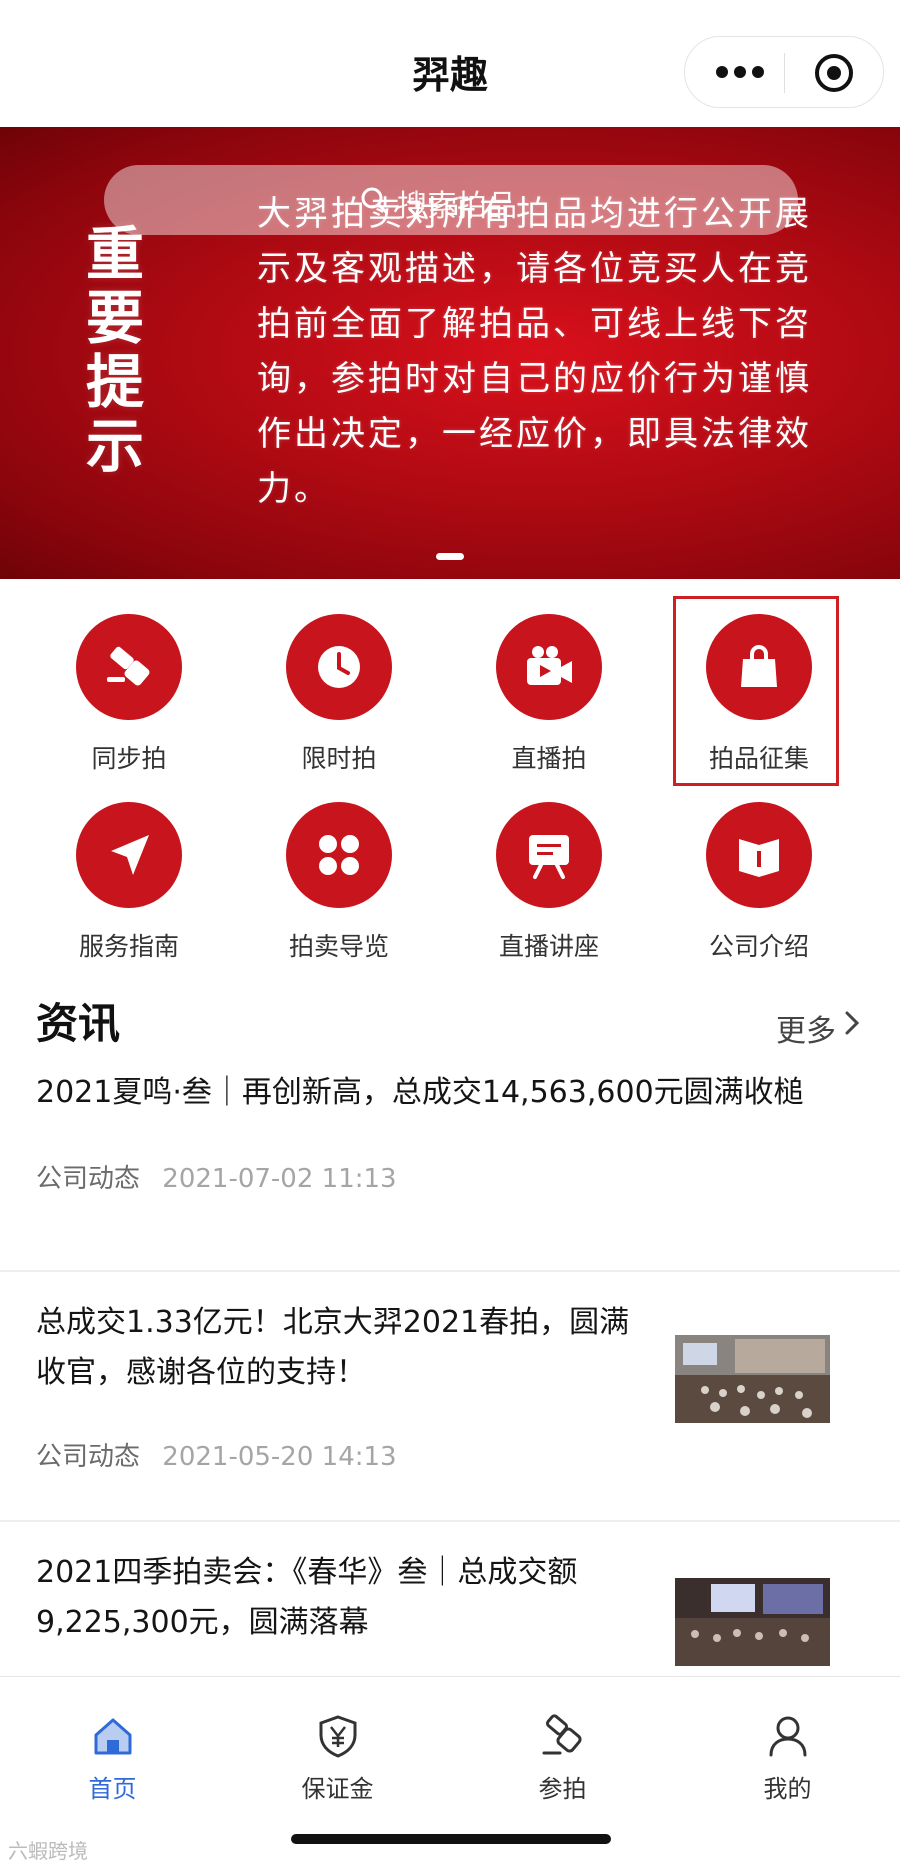  Describe the element at coordinates (48, 1851) in the screenshot. I see `watermark: 六蝦跨境` at that location.